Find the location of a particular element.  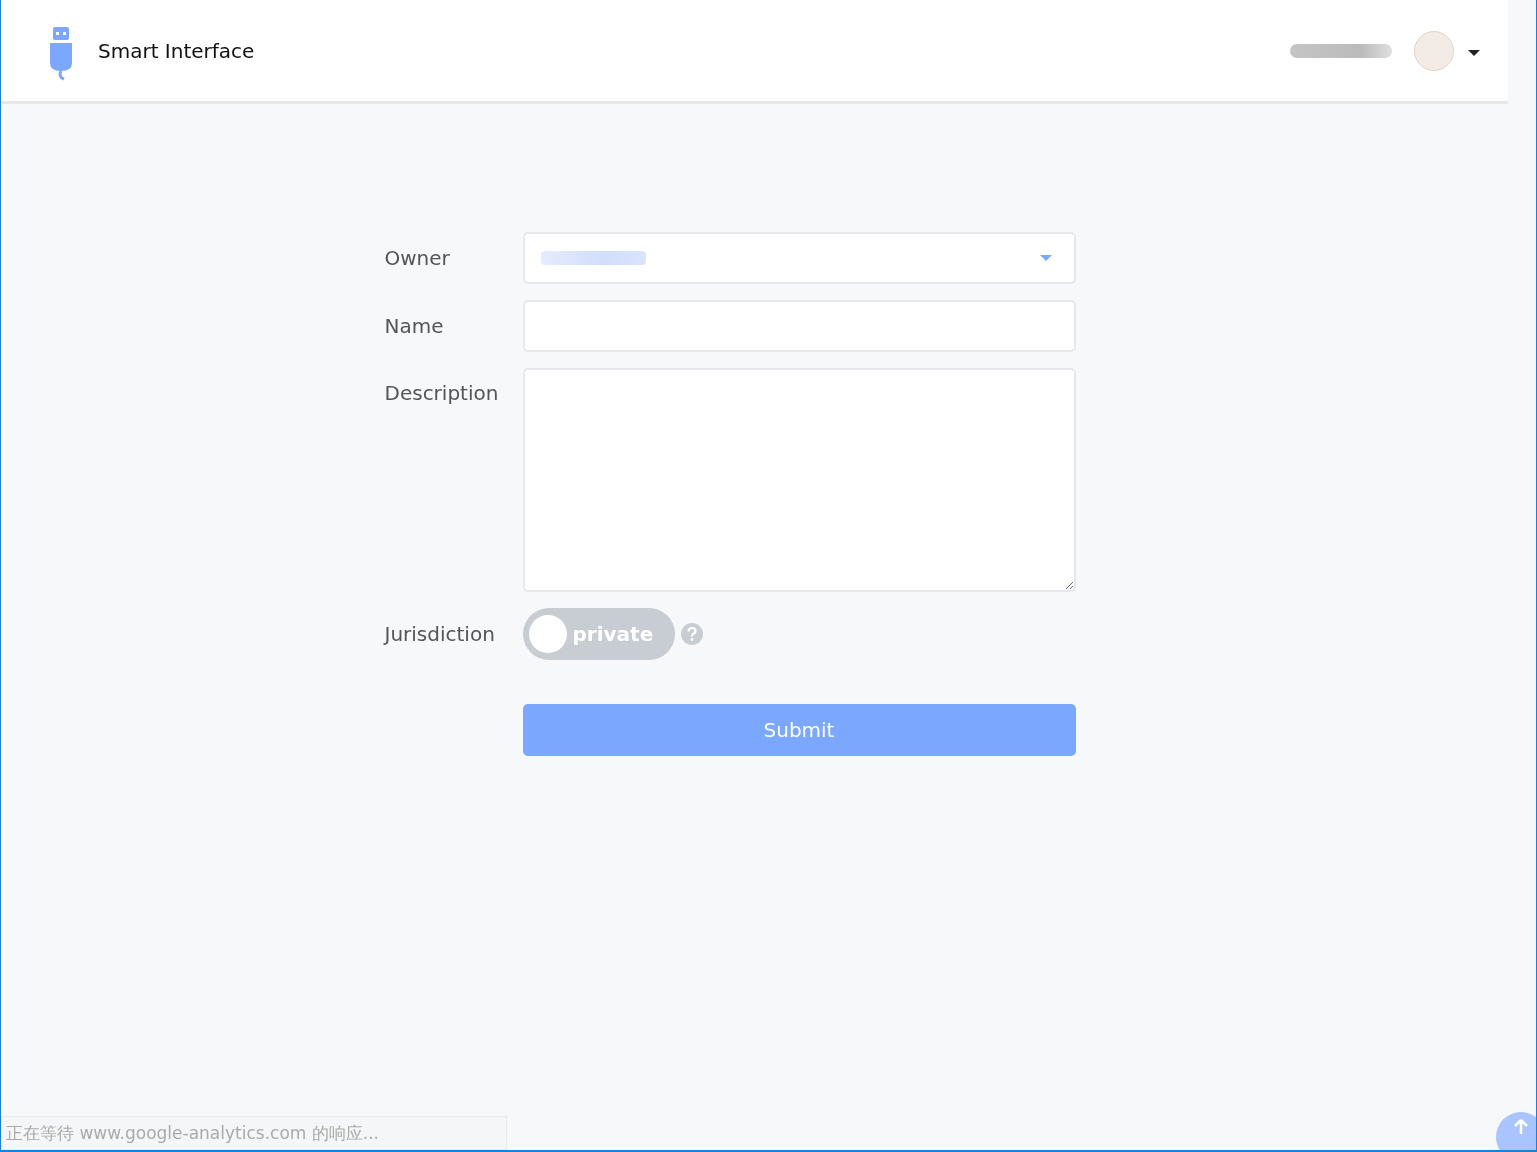

submit-button: Submit is located at coordinates (799, 730).